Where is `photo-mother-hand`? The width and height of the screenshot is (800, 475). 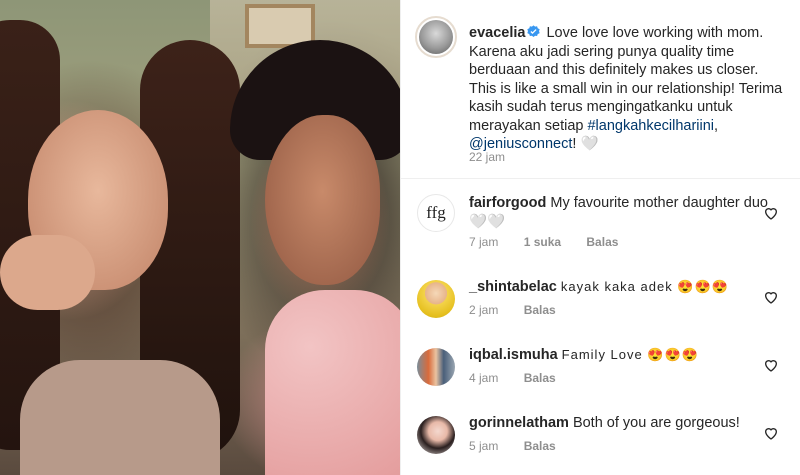 photo-mother-hand is located at coordinates (47, 272).